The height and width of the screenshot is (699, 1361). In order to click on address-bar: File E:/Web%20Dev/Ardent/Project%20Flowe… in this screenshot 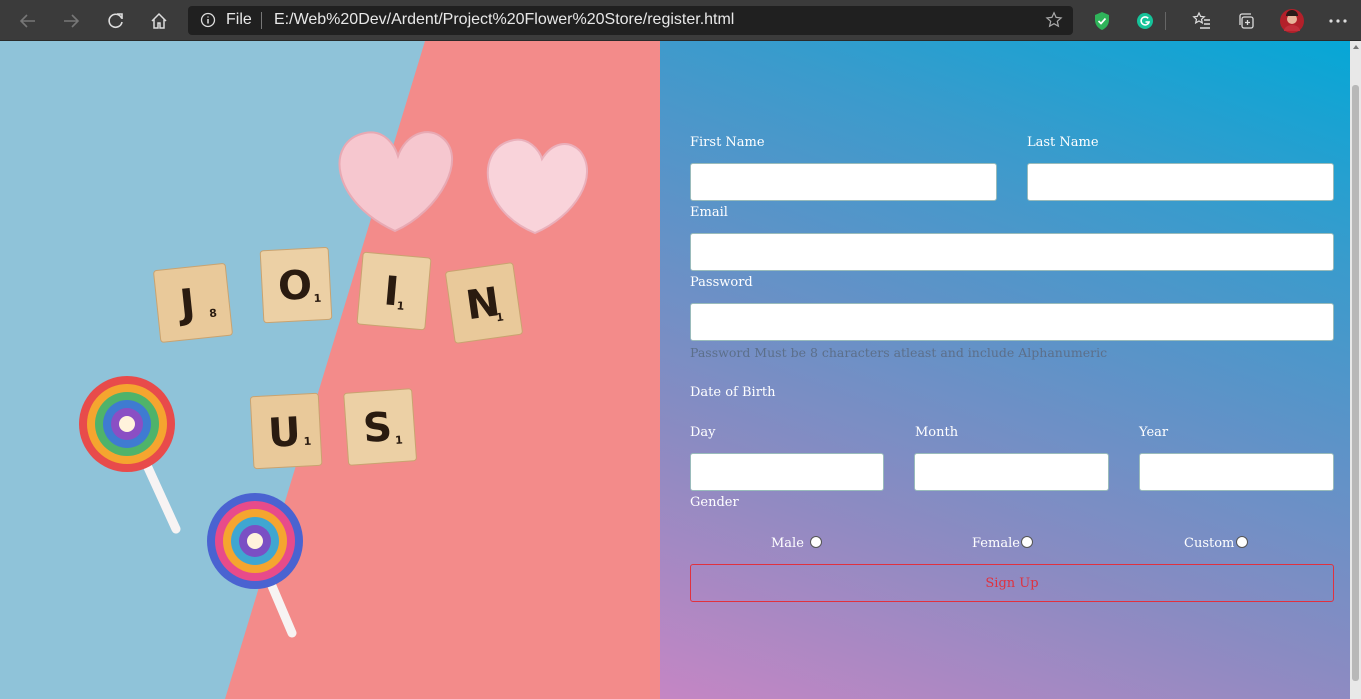, I will do `click(630, 20)`.